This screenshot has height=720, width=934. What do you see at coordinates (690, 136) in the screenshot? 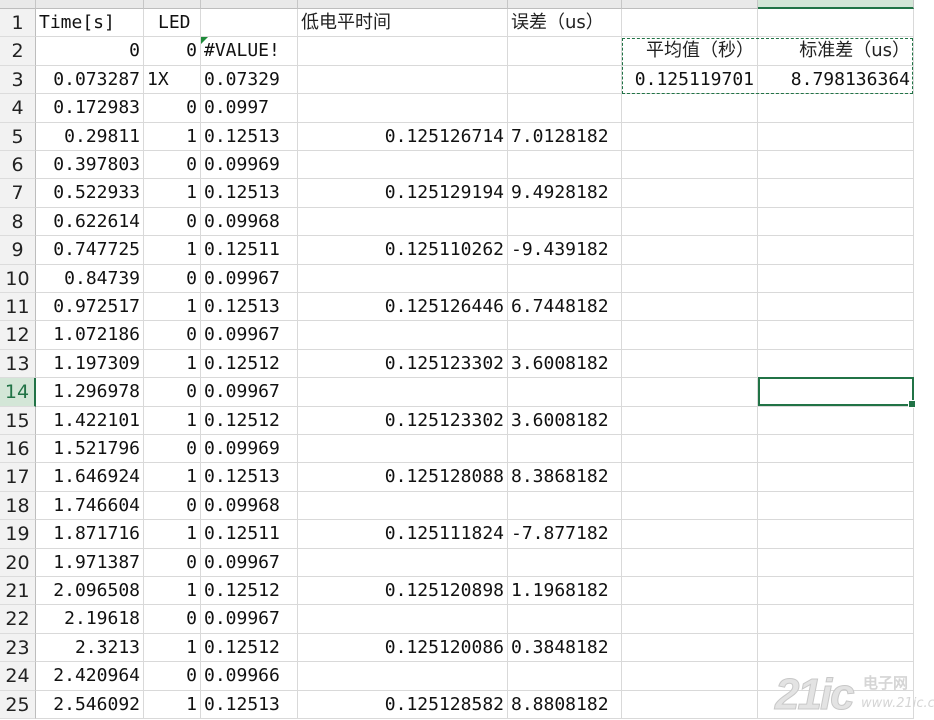
I see `cell-f5` at bounding box center [690, 136].